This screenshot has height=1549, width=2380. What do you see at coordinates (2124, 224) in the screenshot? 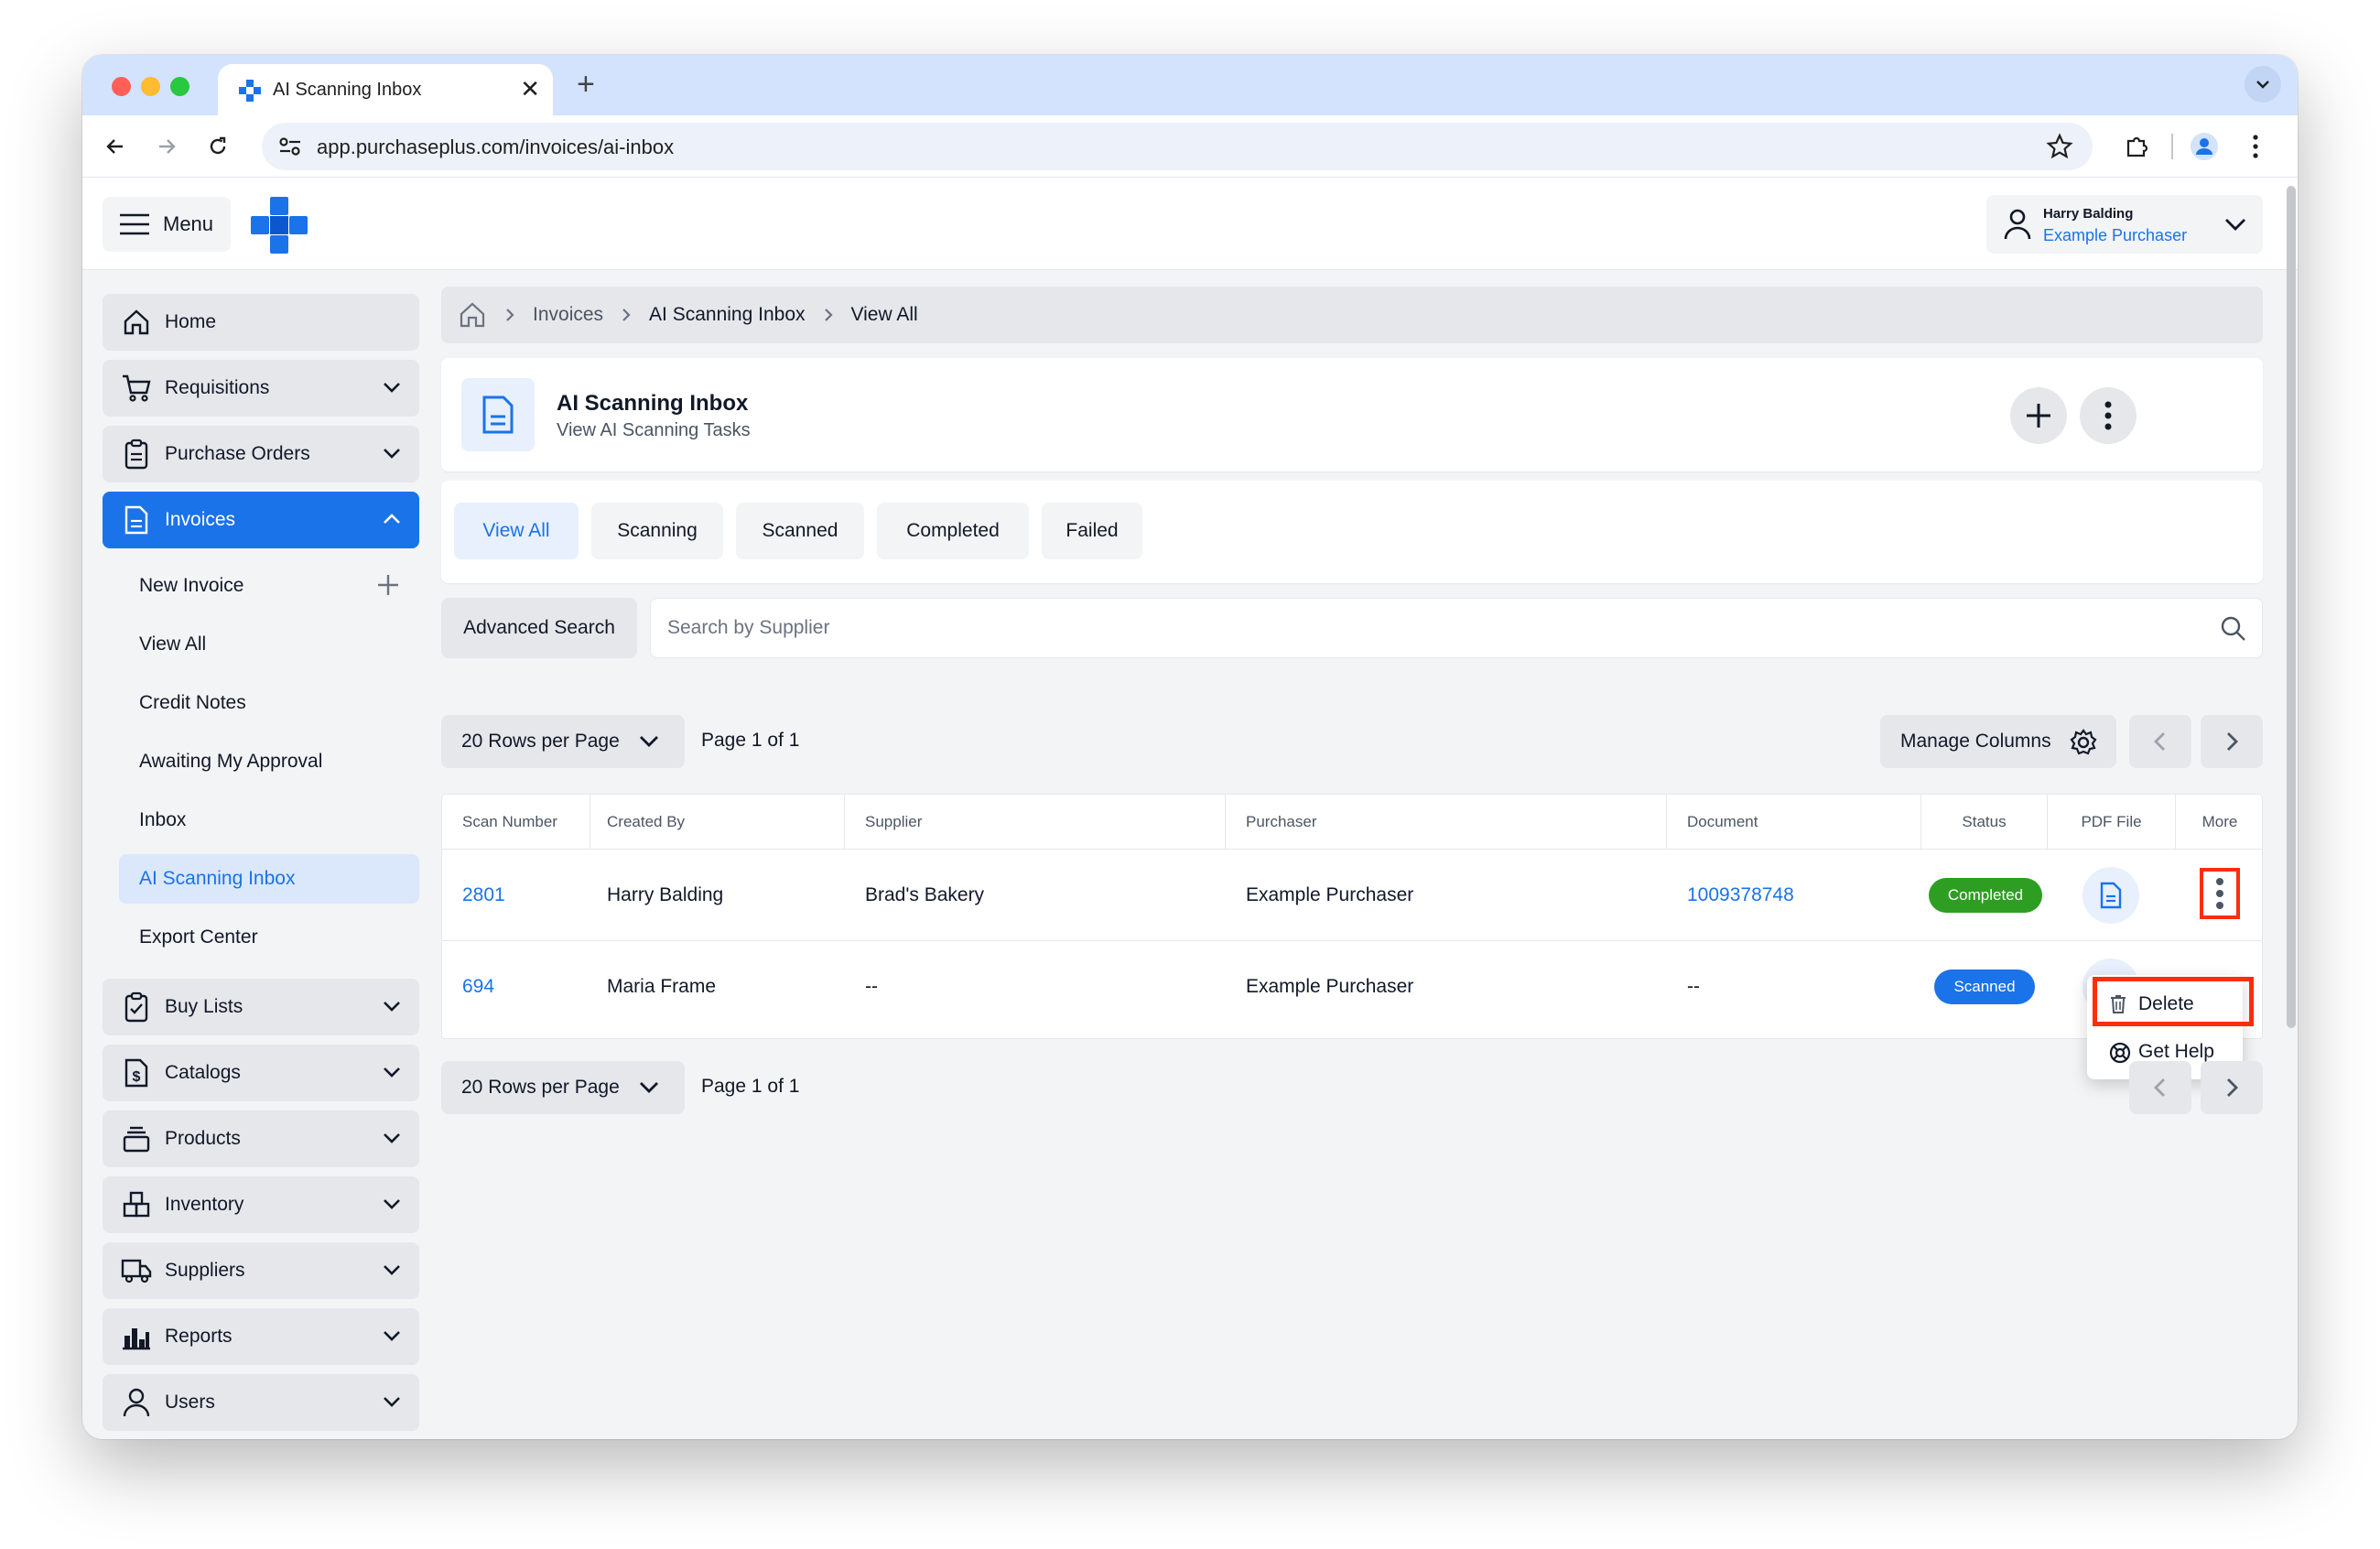
I see `user-menu-button: Harry Balding Example Purchaser` at bounding box center [2124, 224].